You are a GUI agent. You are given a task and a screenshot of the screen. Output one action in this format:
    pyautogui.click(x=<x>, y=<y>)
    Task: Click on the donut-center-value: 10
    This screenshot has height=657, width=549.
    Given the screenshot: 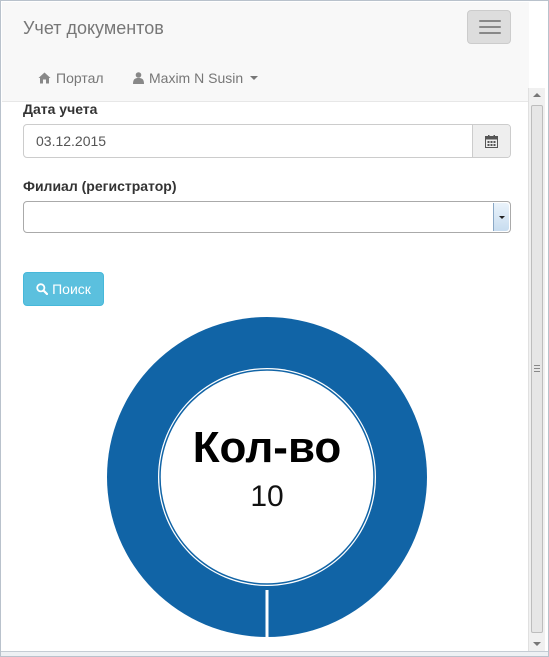 What is the action you would take?
    pyautogui.click(x=267, y=496)
    